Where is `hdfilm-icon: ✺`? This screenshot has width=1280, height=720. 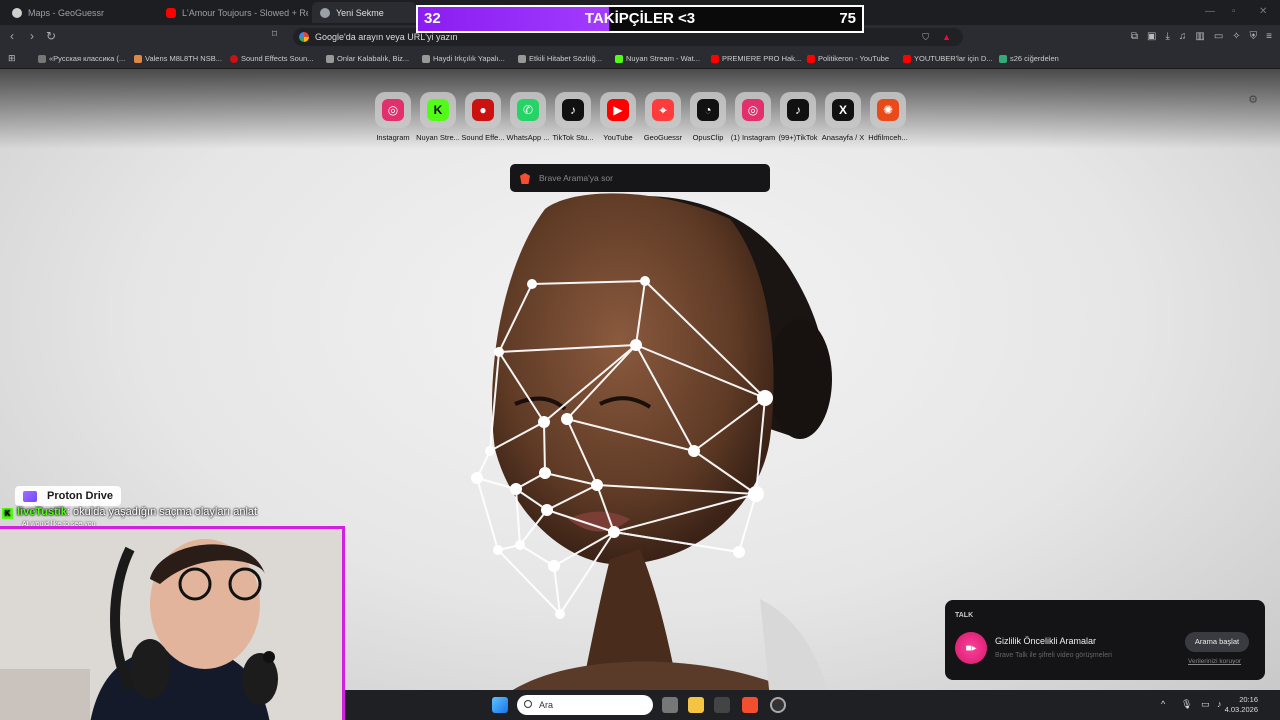
hdfilm-icon: ✺ is located at coordinates (888, 110).